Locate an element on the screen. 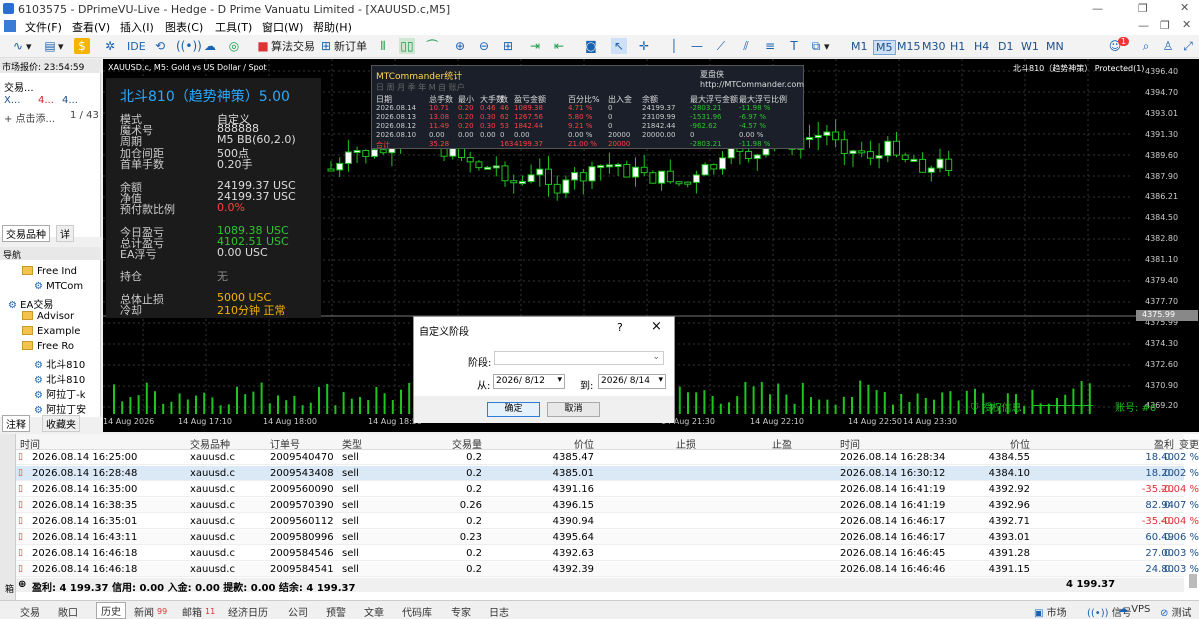 Image resolution: width=1199 pixels, height=619 pixels. help-icon: ? is located at coordinates (620, 327).